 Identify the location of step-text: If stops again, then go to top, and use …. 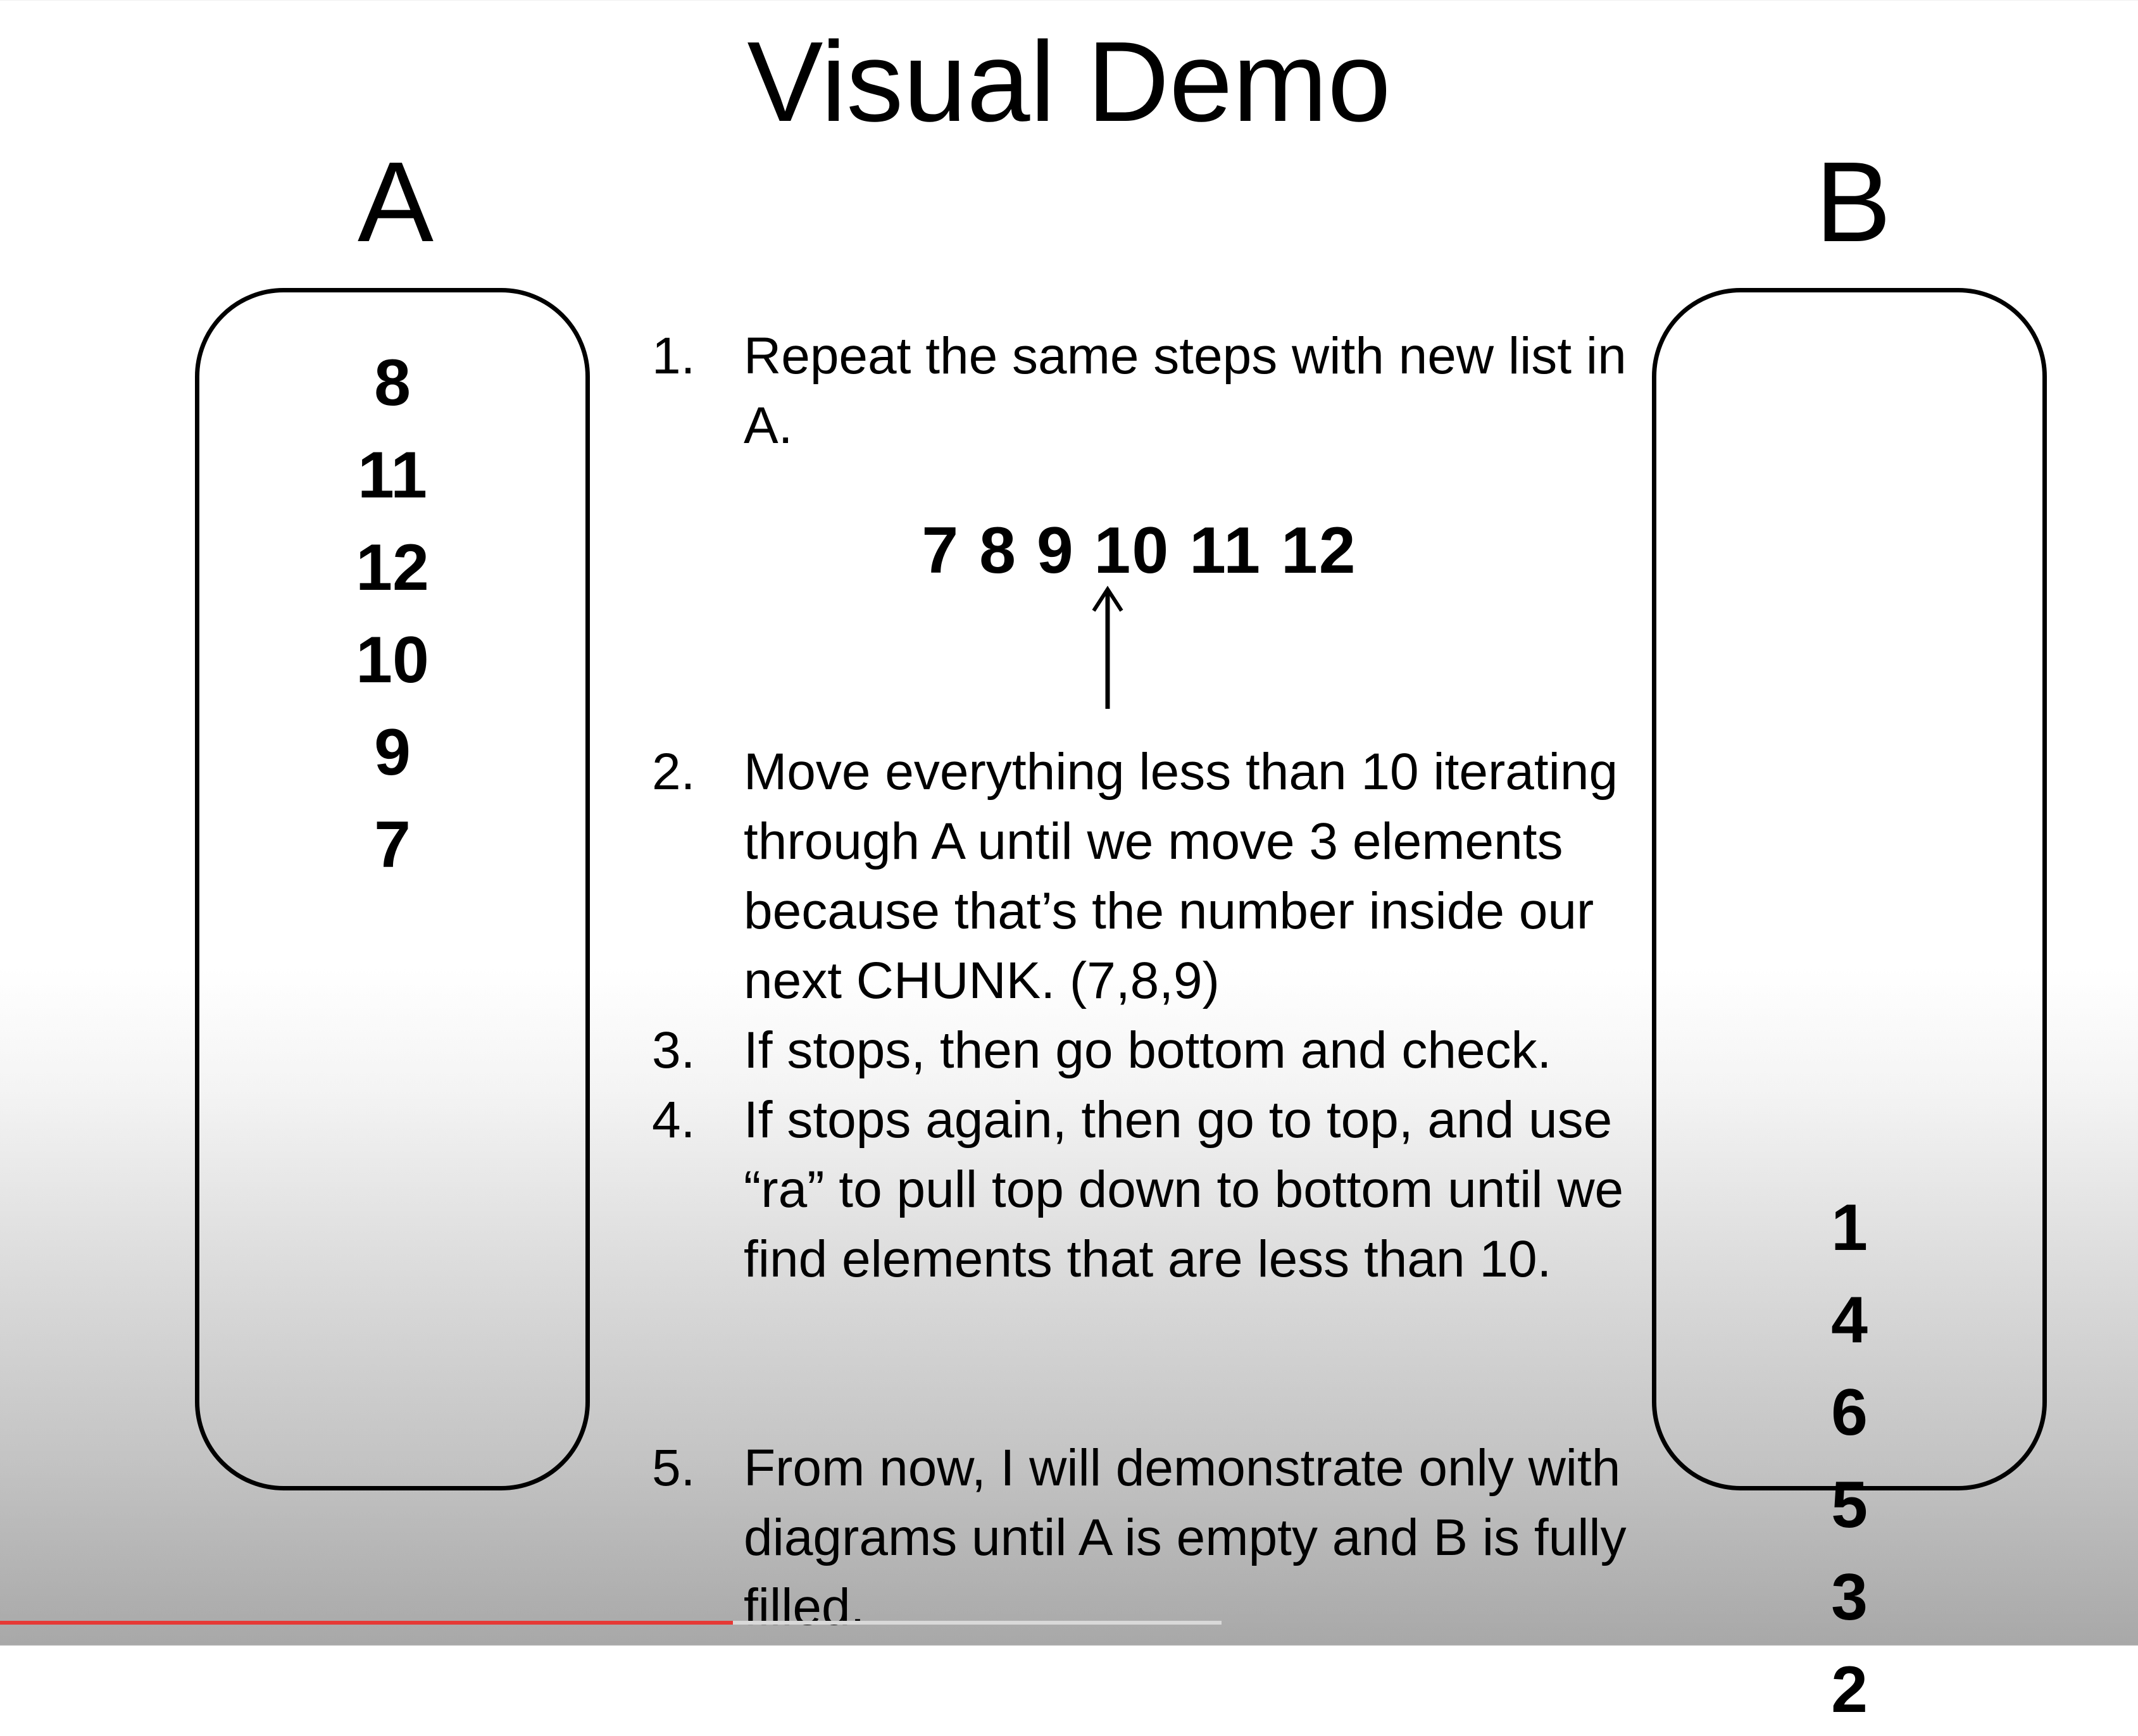
(1184, 1189).